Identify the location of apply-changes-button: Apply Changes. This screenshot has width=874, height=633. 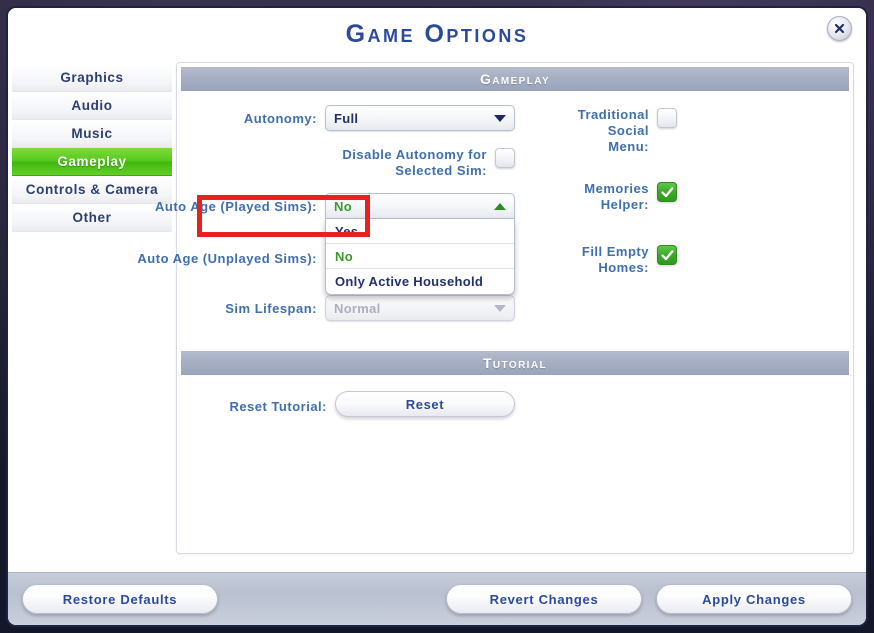
(754, 599).